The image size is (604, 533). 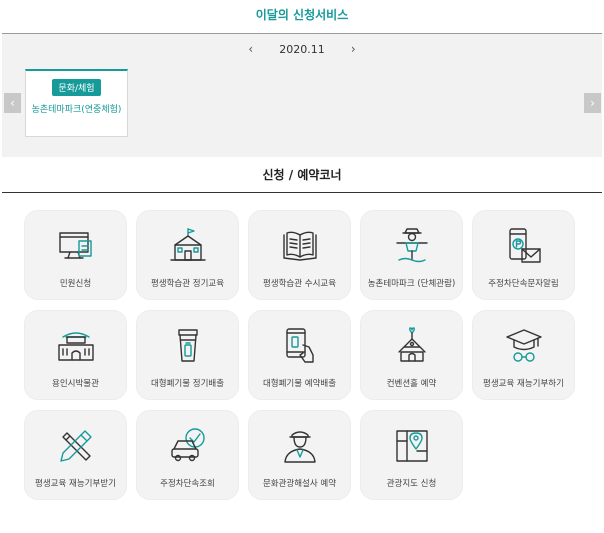 What do you see at coordinates (76, 446) in the screenshot?
I see `tools-icon` at bounding box center [76, 446].